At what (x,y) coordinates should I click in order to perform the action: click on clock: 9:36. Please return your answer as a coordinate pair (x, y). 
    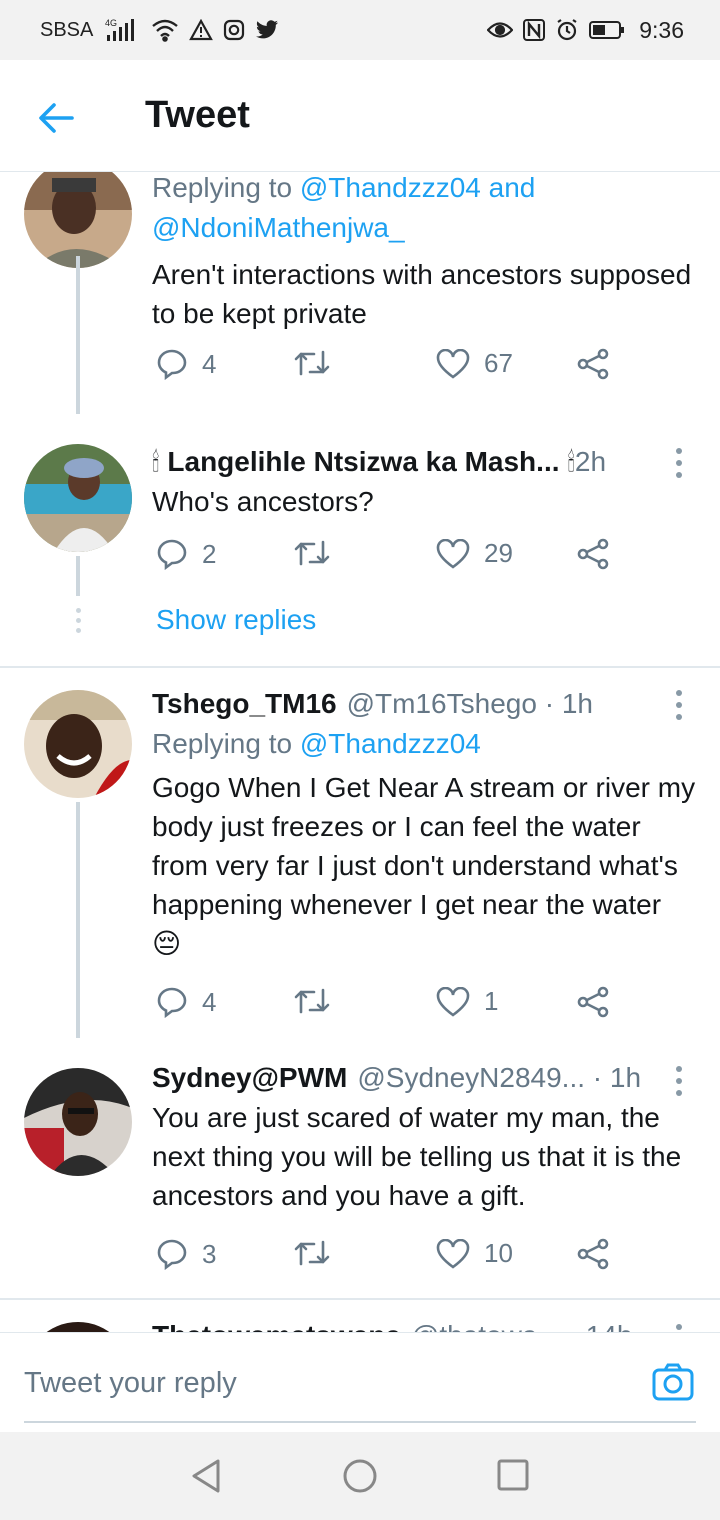
    Looking at the image, I should click on (661, 29).